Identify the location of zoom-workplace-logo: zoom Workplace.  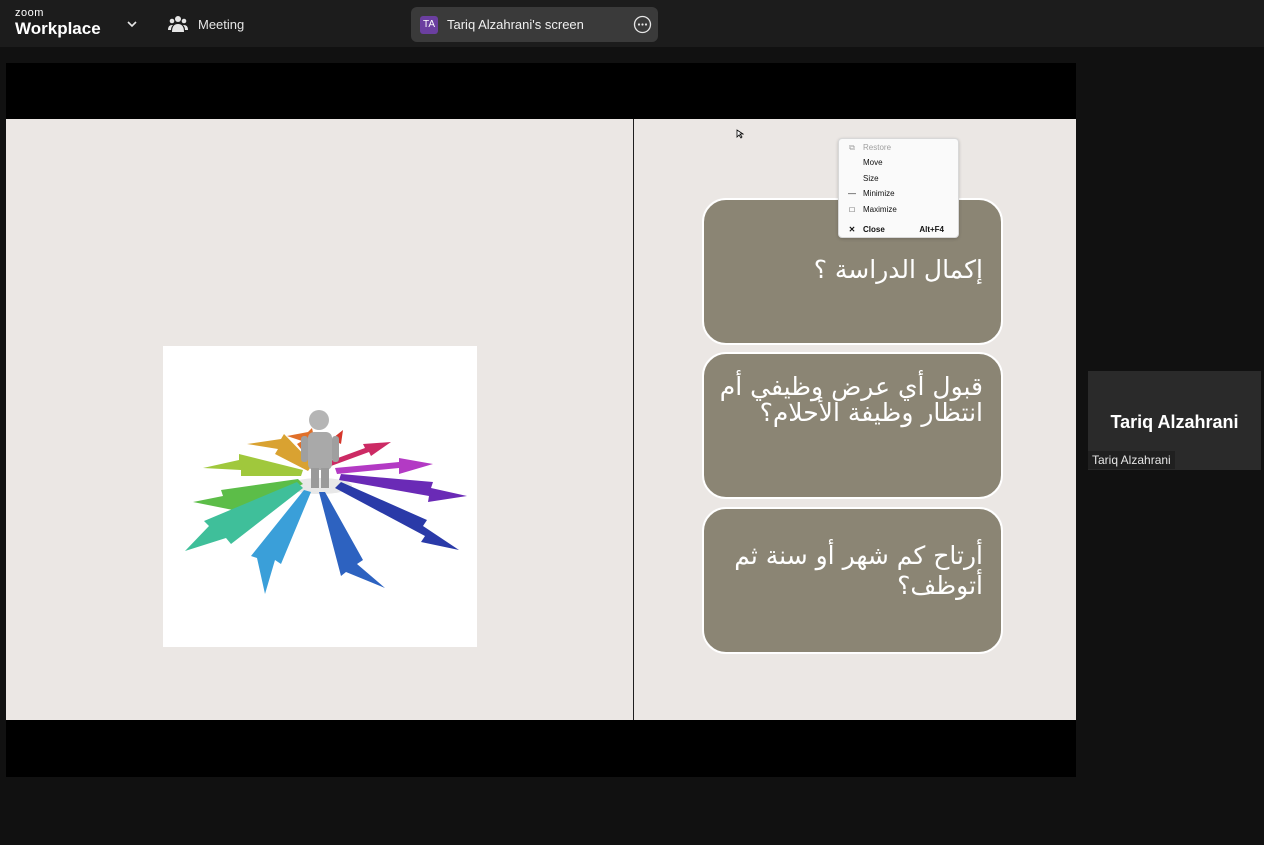
(58, 23).